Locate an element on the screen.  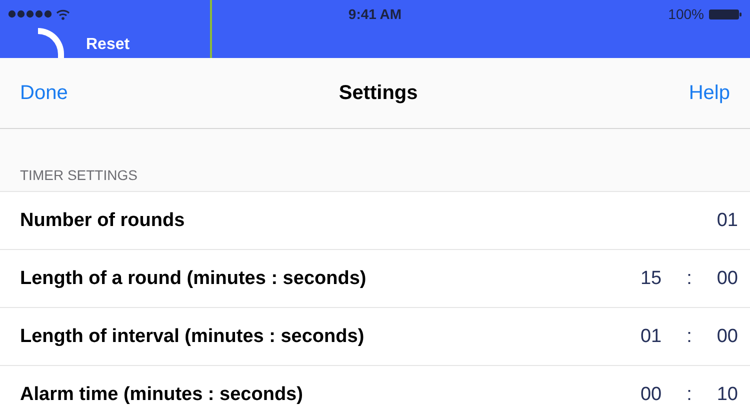
minutes-value: 00 is located at coordinates (651, 395).